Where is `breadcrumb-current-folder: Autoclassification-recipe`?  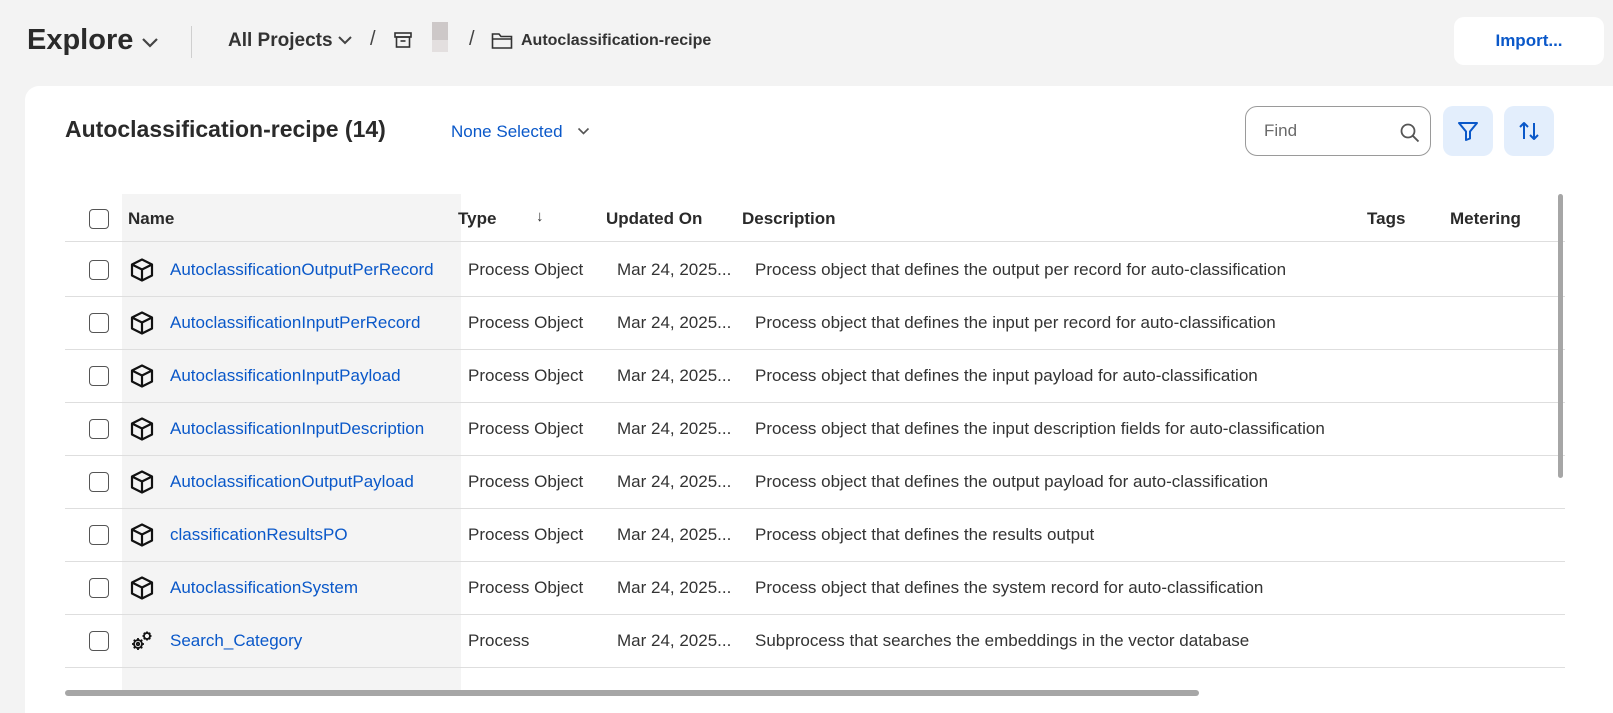 breadcrumb-current-folder: Autoclassification-recipe is located at coordinates (616, 40).